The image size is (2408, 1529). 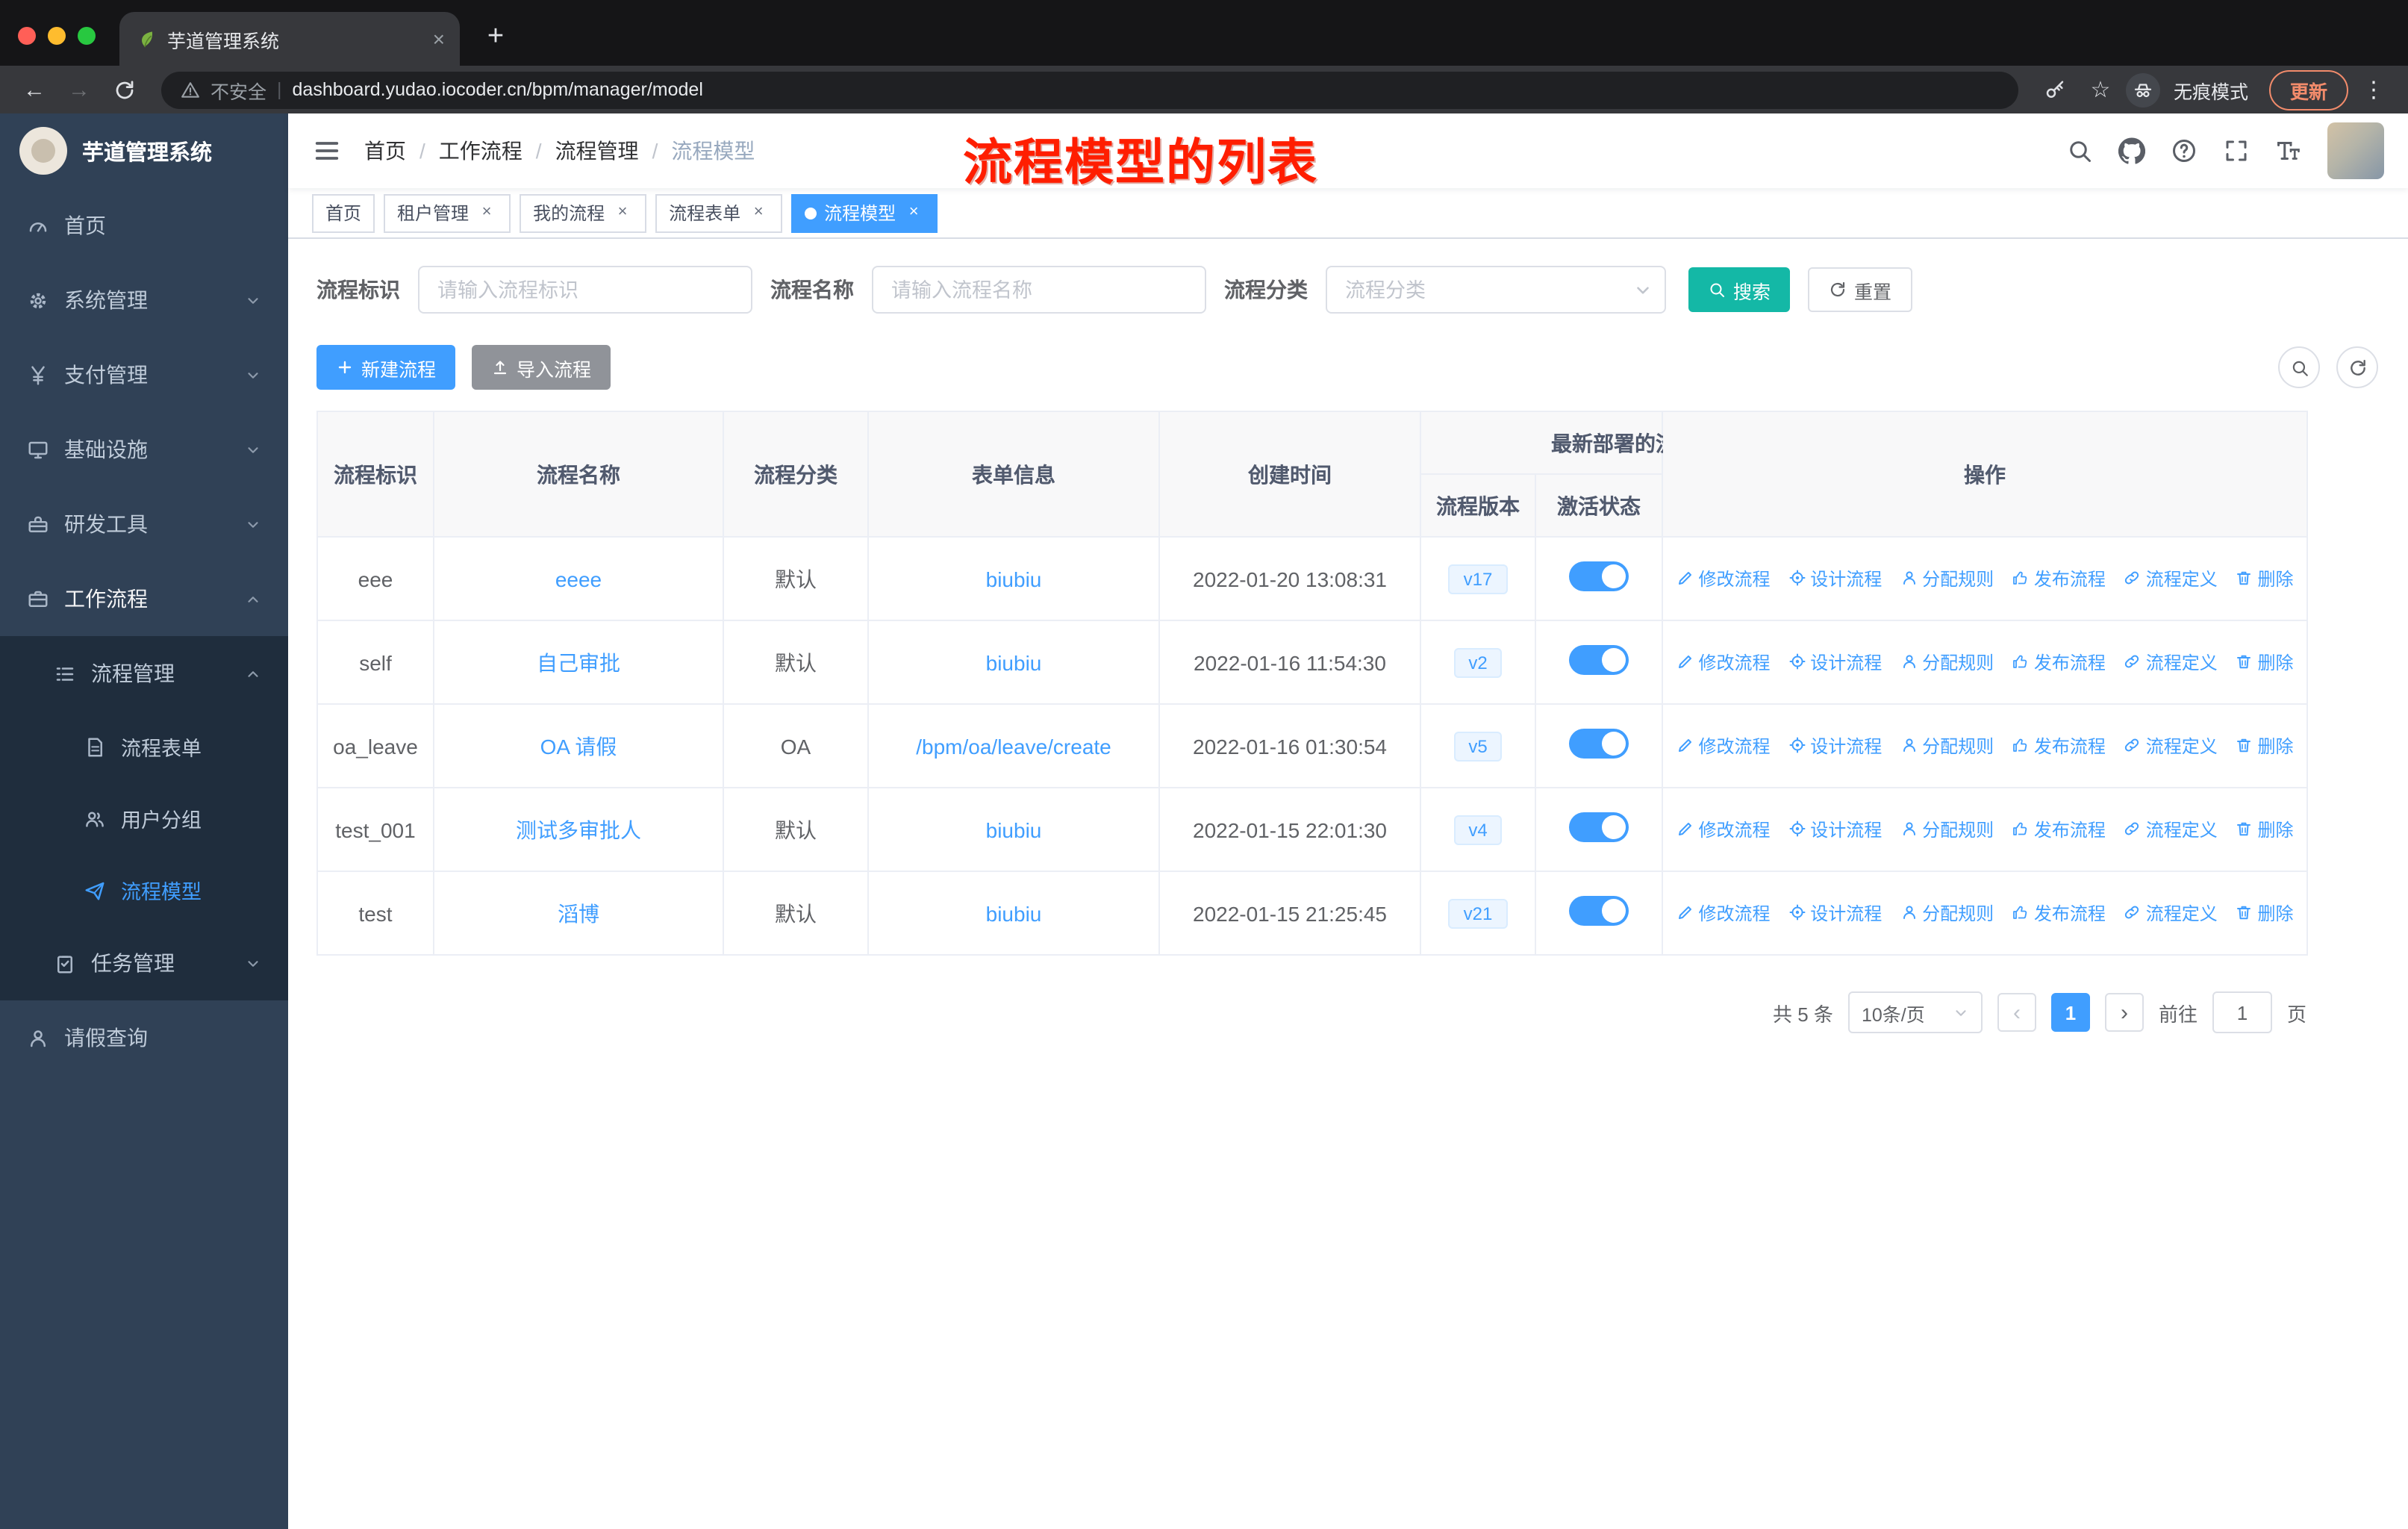 What do you see at coordinates (541, 367) in the screenshot?
I see `import-process-button: 导入流程` at bounding box center [541, 367].